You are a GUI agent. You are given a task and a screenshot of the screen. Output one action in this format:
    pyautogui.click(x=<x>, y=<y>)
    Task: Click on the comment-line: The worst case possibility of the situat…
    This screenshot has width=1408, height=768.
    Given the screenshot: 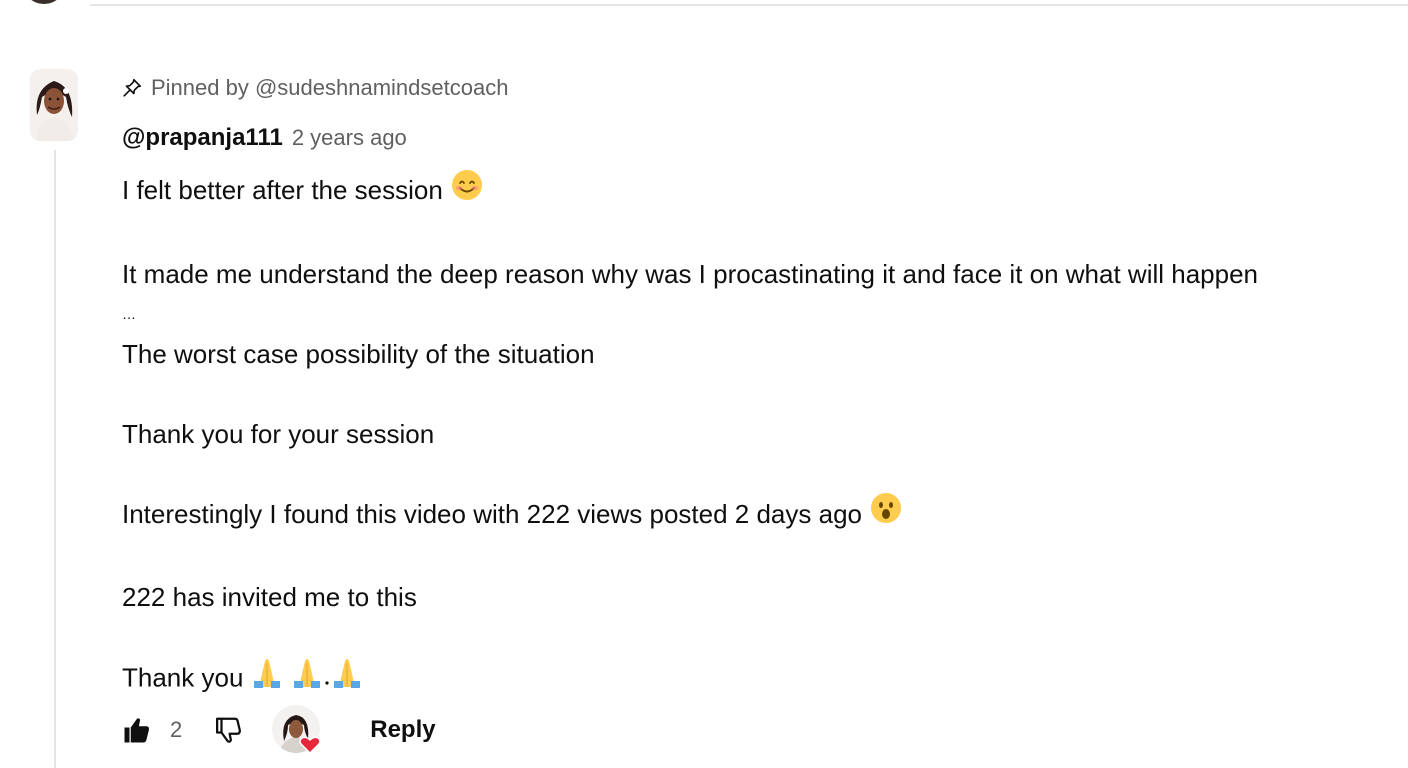 What is the action you would take?
    pyautogui.click(x=358, y=353)
    